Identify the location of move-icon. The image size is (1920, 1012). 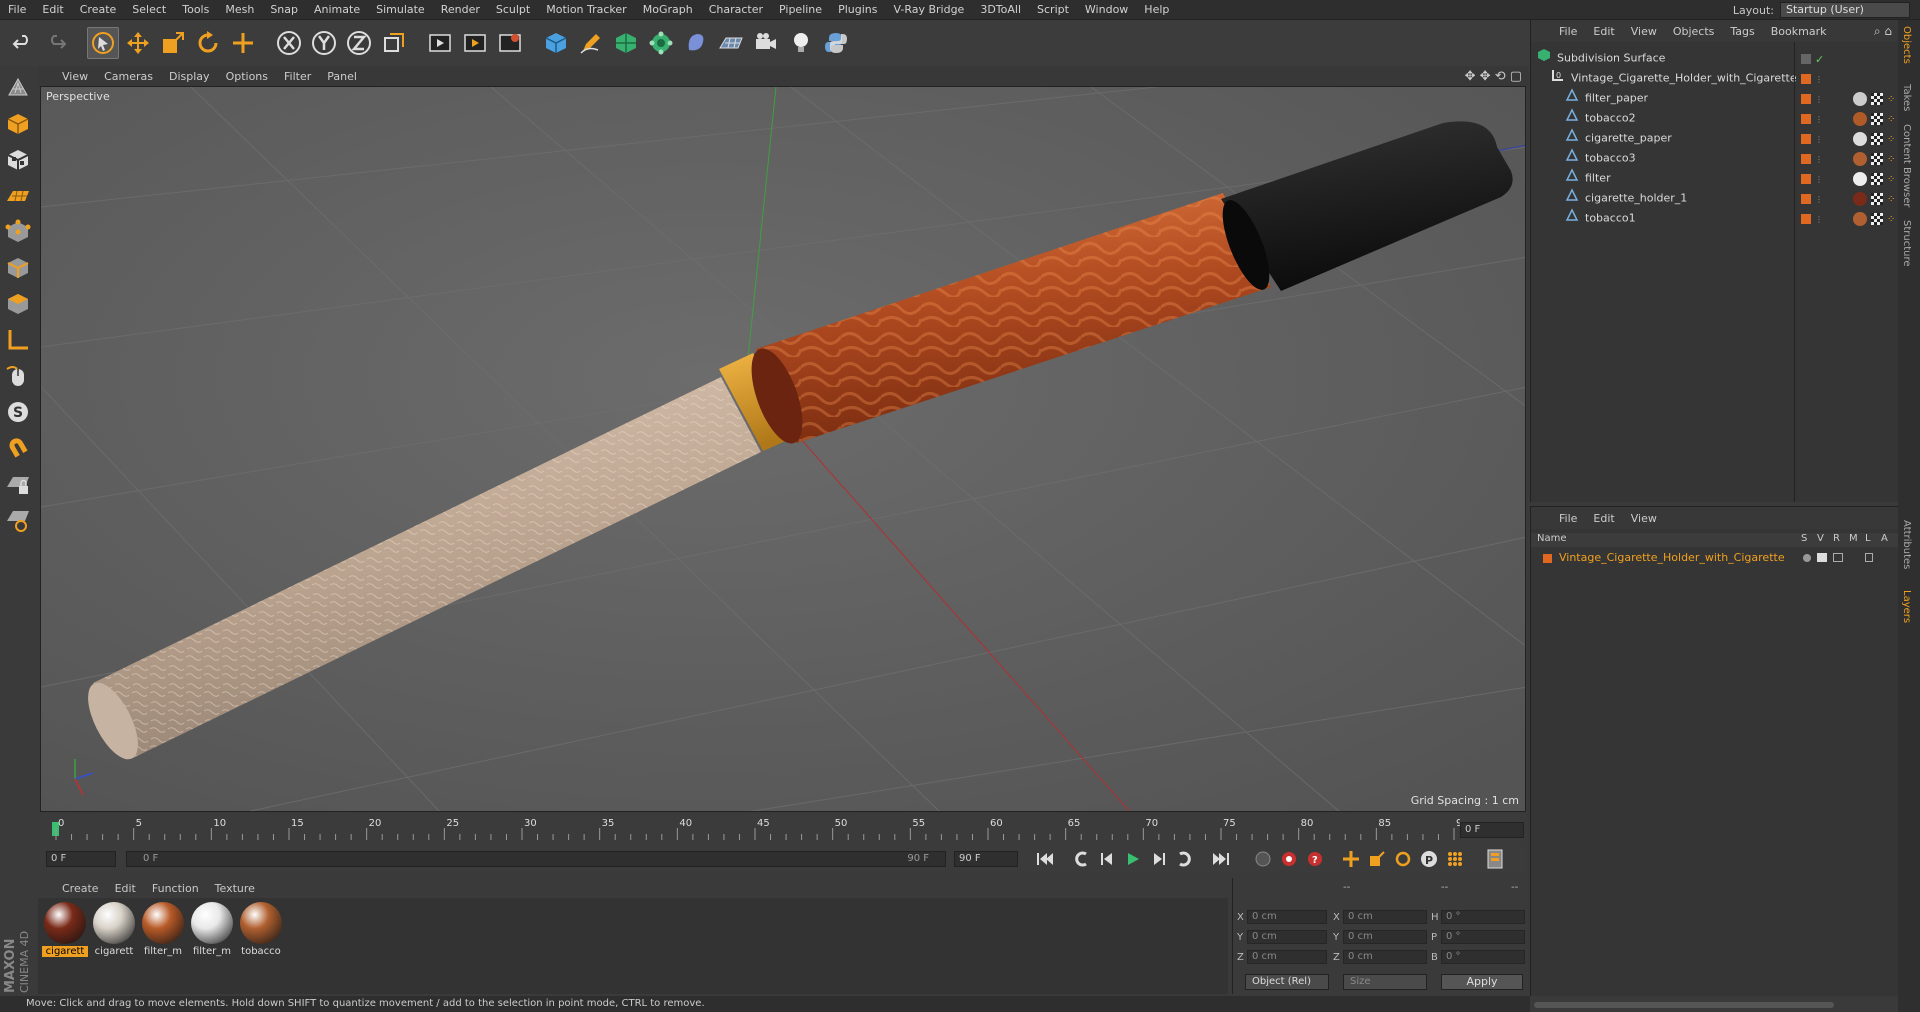
(138, 43).